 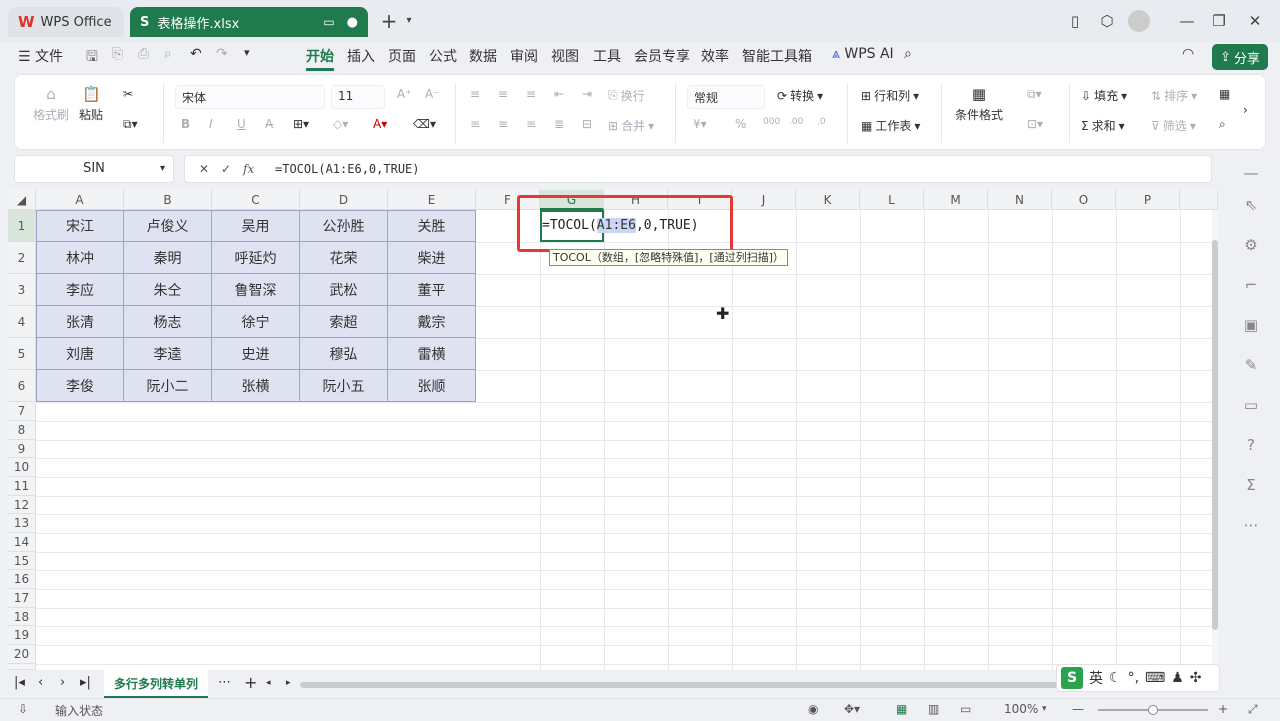 What do you see at coordinates (22, 617) in the screenshot?
I see `row-header-18: 18` at bounding box center [22, 617].